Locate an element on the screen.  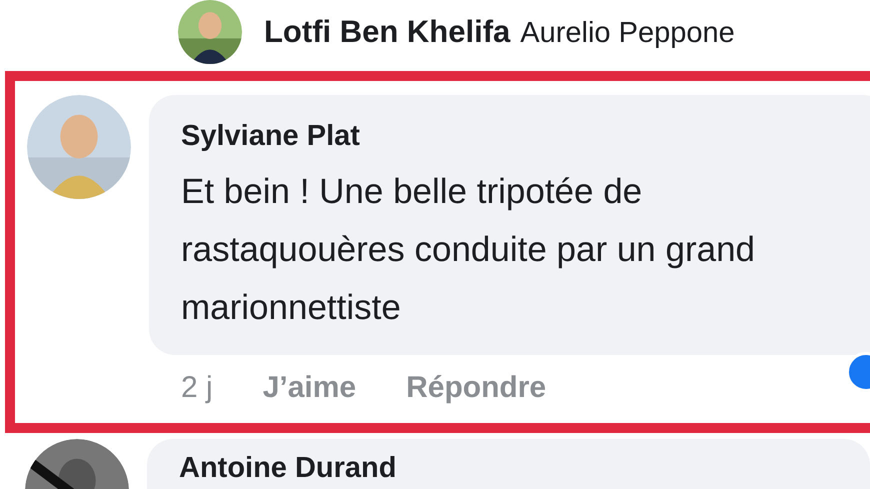
reply-text: Aurelio Peppone is located at coordinates (627, 33).